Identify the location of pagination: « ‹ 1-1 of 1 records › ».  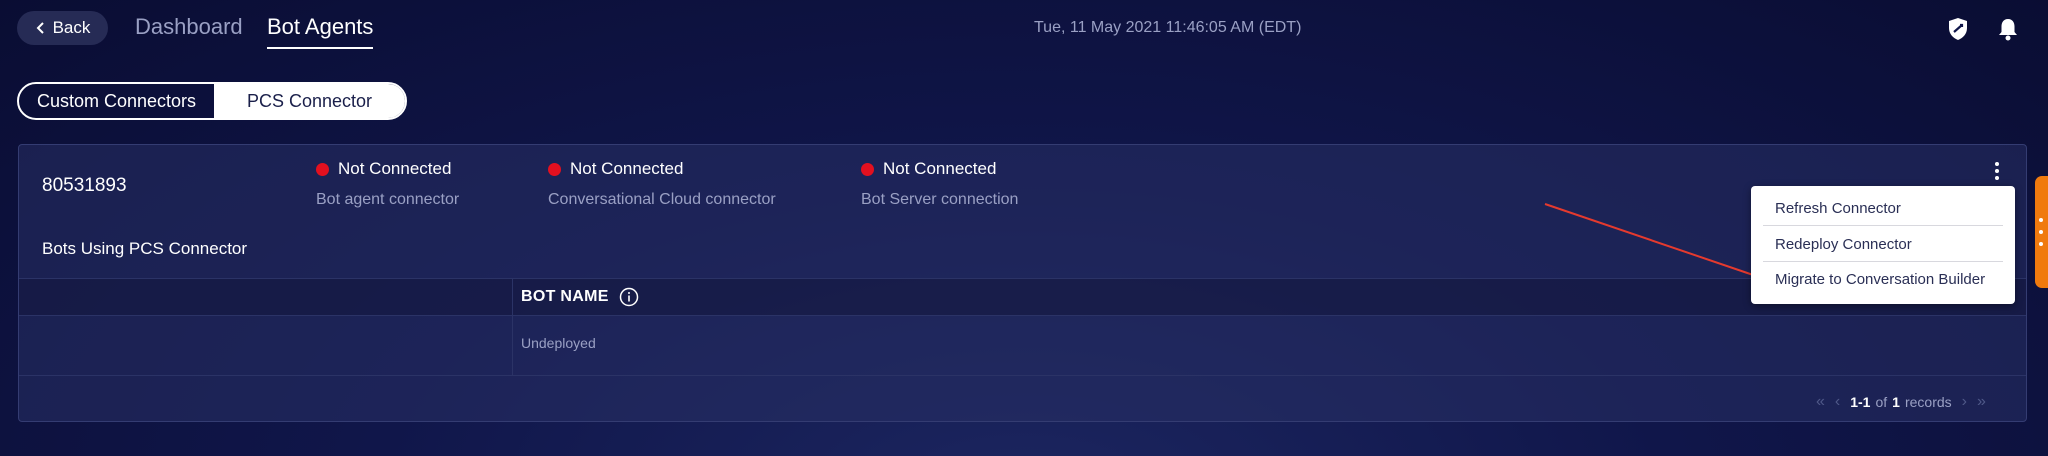
(1901, 402).